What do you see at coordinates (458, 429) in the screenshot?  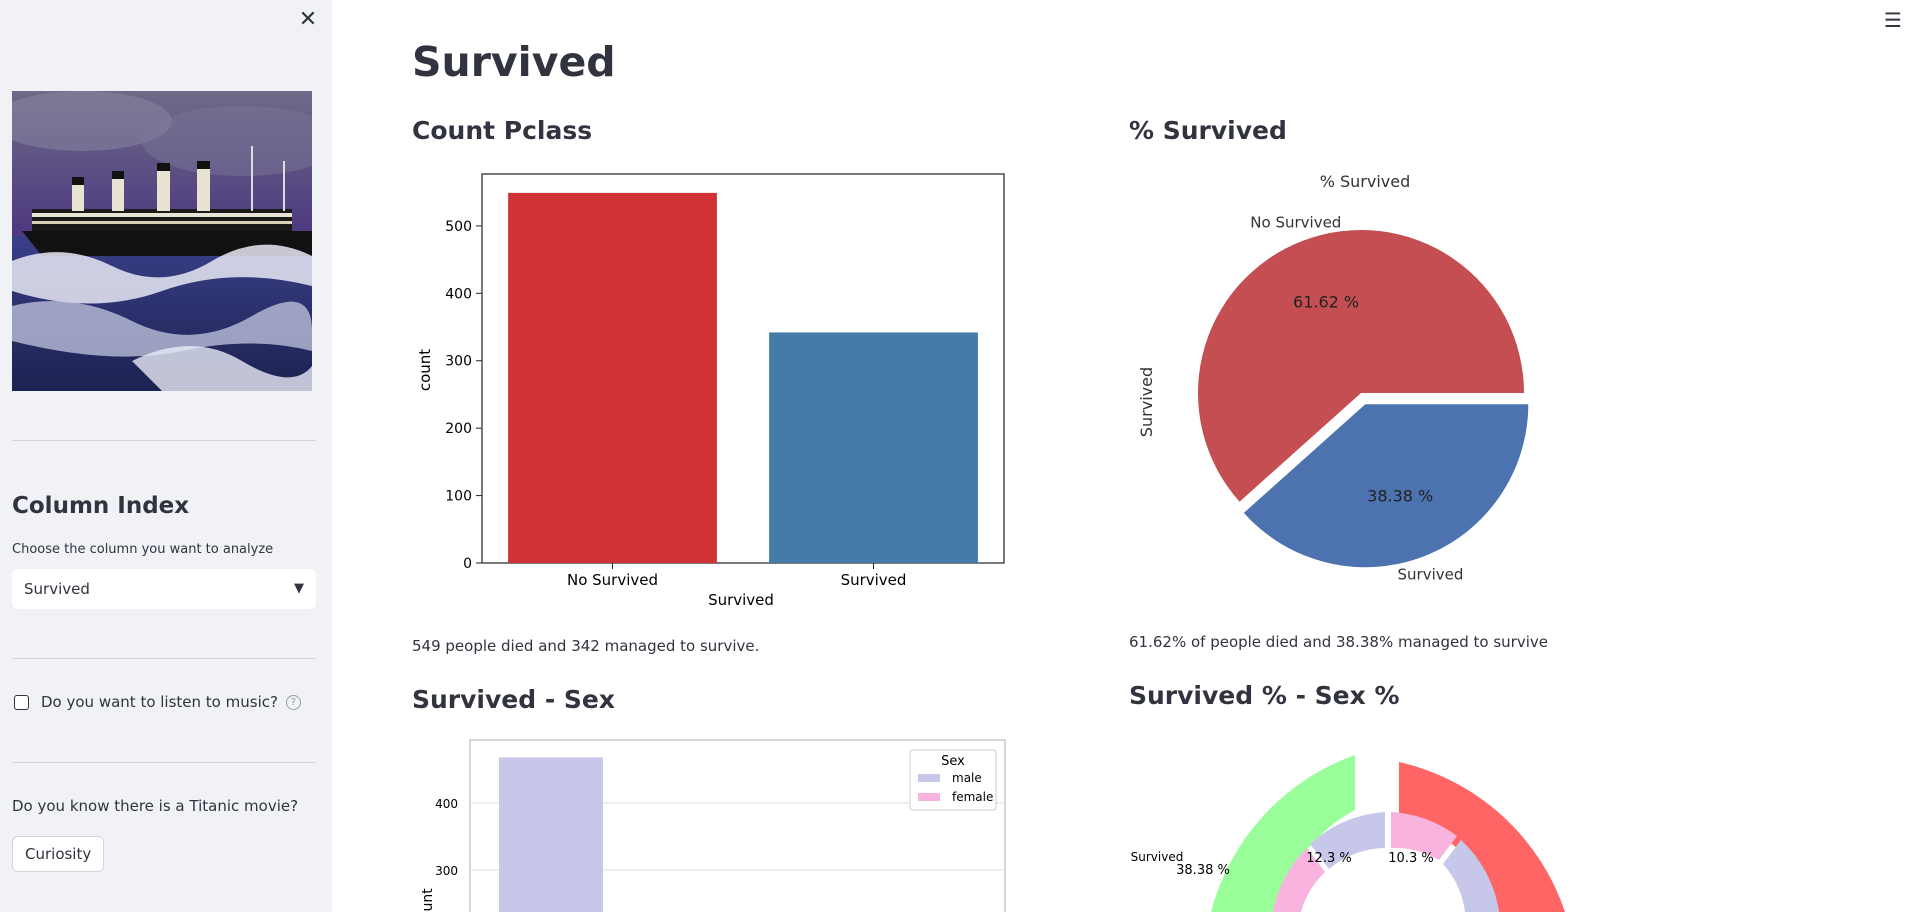 I see `y-tick-label: 200` at bounding box center [458, 429].